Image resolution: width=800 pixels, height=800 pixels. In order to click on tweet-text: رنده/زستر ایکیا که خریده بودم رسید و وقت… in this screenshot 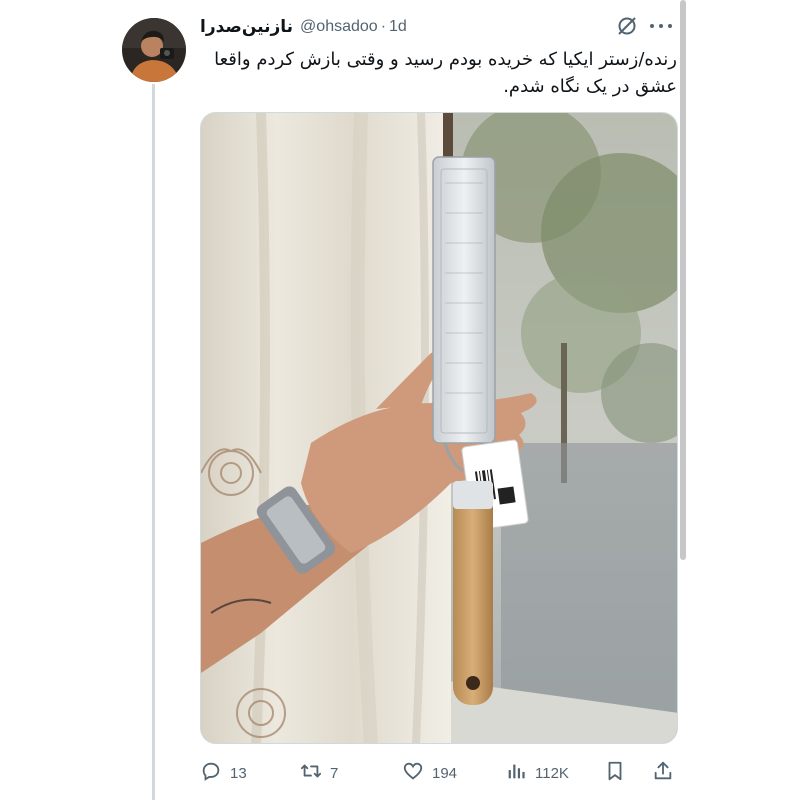, I will do `click(445, 73)`.